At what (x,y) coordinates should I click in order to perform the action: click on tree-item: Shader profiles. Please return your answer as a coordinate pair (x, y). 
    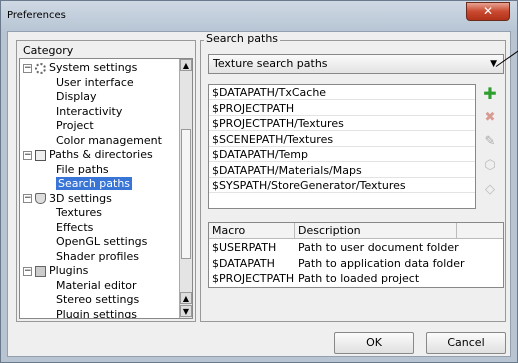
    Looking at the image, I should click on (97, 256).